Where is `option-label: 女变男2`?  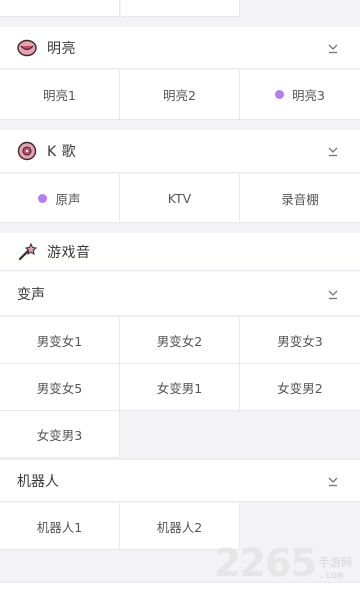
option-label: 女变男2 is located at coordinates (300, 388).